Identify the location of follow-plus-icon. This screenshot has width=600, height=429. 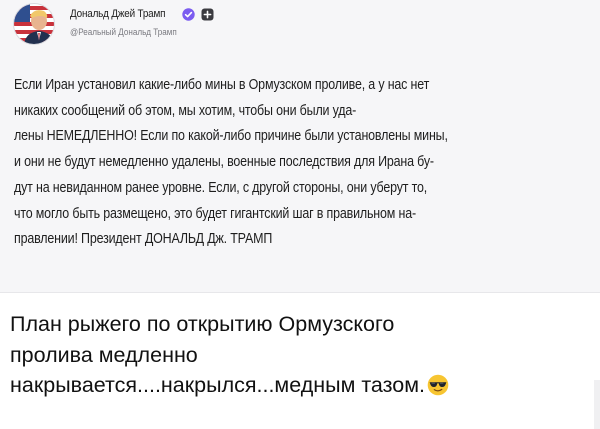
(207, 14).